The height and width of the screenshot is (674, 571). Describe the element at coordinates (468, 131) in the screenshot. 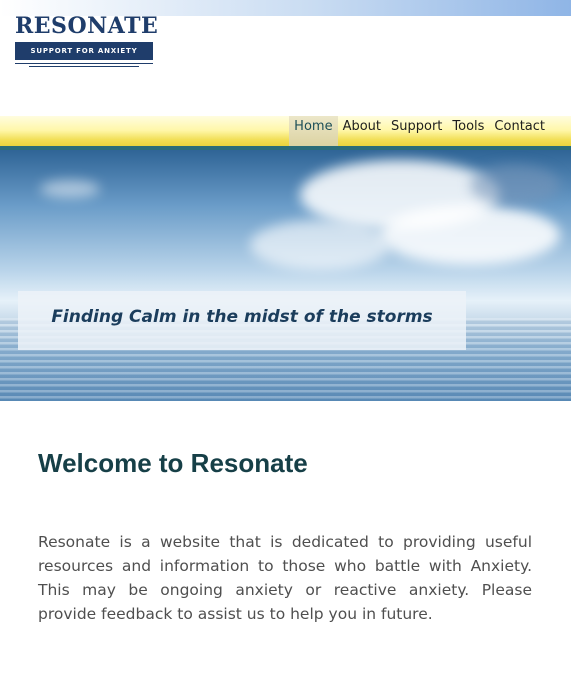

I see `nav-item-tools: Tools` at that location.